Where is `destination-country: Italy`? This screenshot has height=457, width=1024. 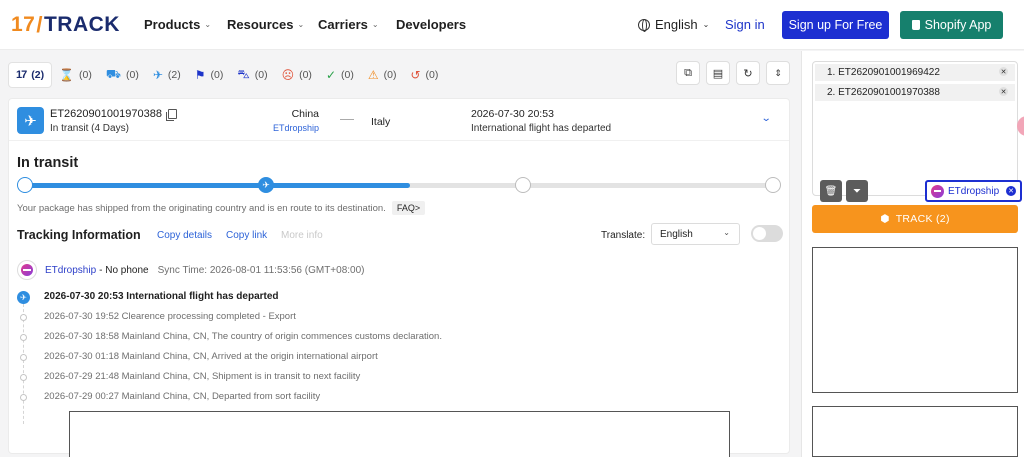
destination-country: Italy is located at coordinates (381, 122).